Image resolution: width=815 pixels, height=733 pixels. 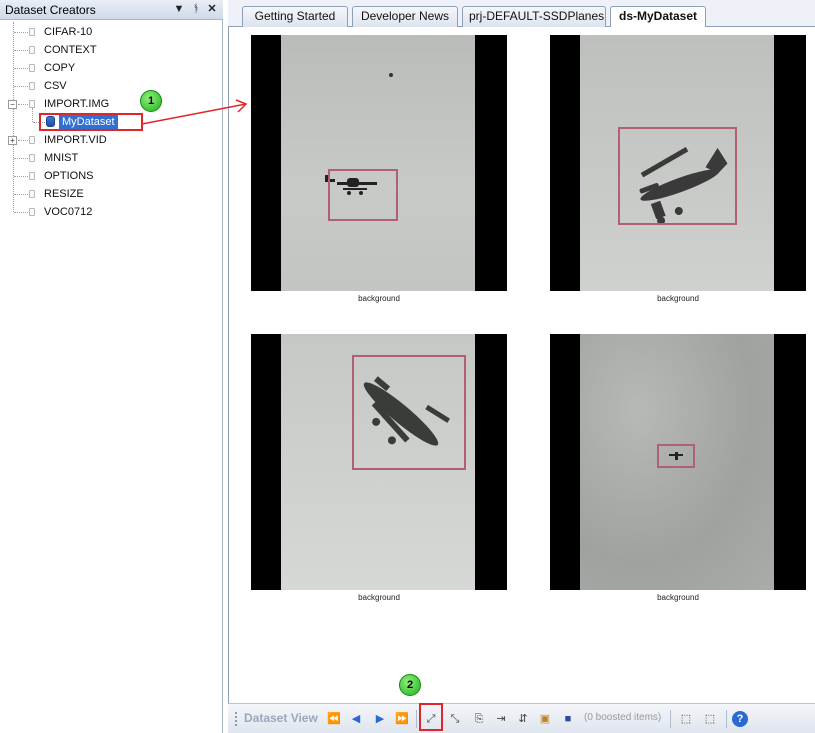 I want to click on last-page-icon: ⏩, so click(x=402, y=719).